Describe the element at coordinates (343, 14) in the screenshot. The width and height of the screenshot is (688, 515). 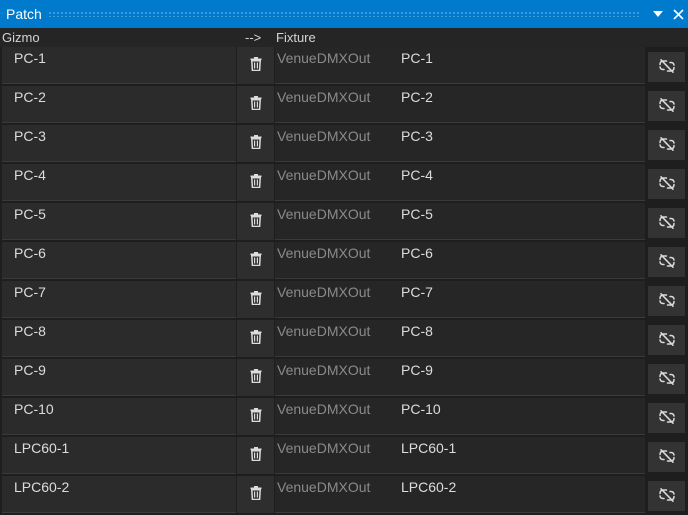
I see `titlebar-grip` at that location.